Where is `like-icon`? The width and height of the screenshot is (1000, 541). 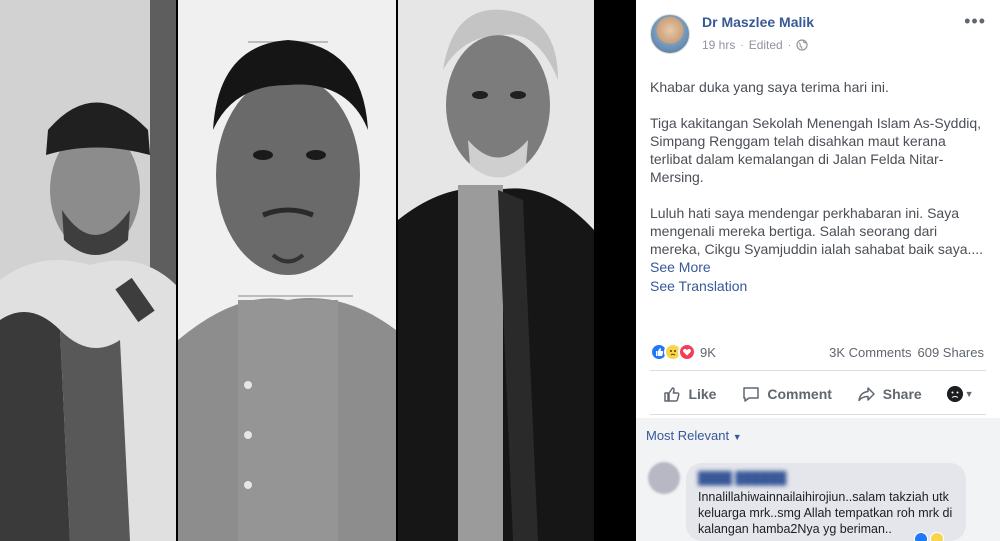 like-icon is located at coordinates (672, 394).